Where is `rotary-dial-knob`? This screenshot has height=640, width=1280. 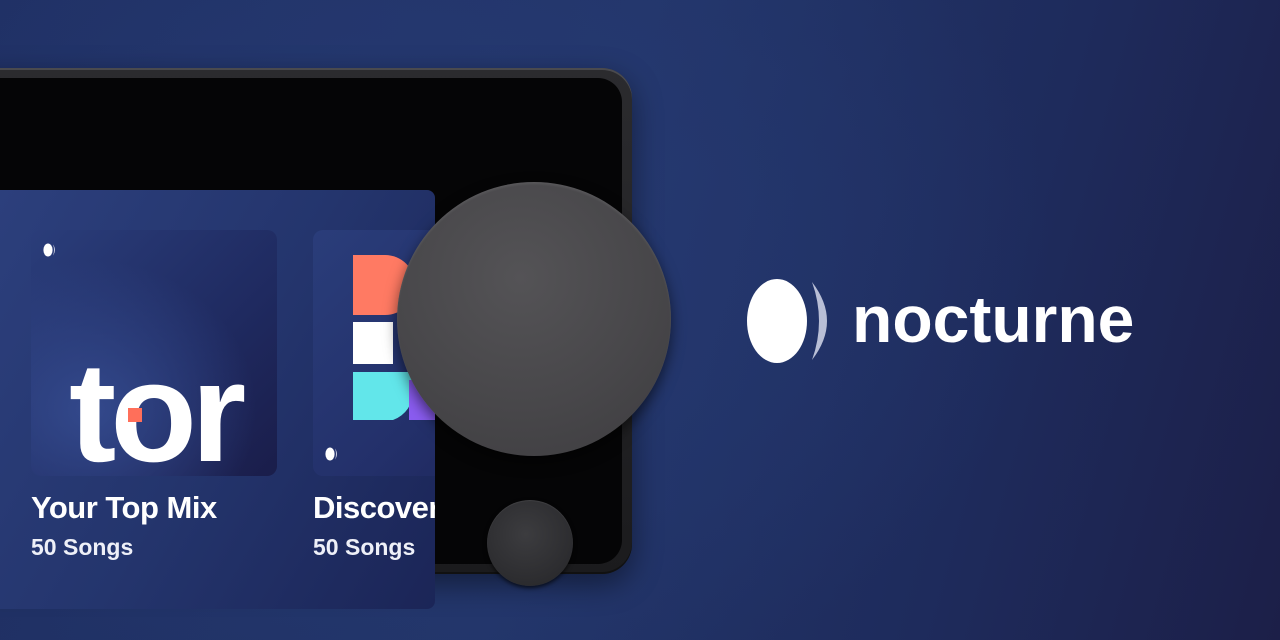
rotary-dial-knob is located at coordinates (534, 319).